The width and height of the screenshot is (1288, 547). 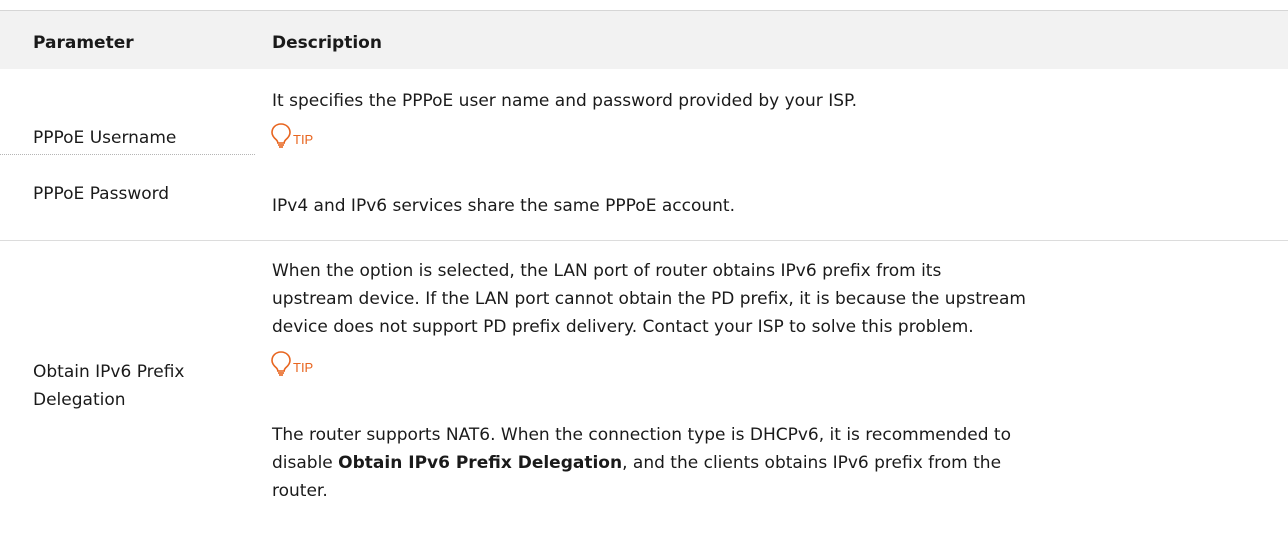 I want to click on row-divider, so click(x=644, y=240).